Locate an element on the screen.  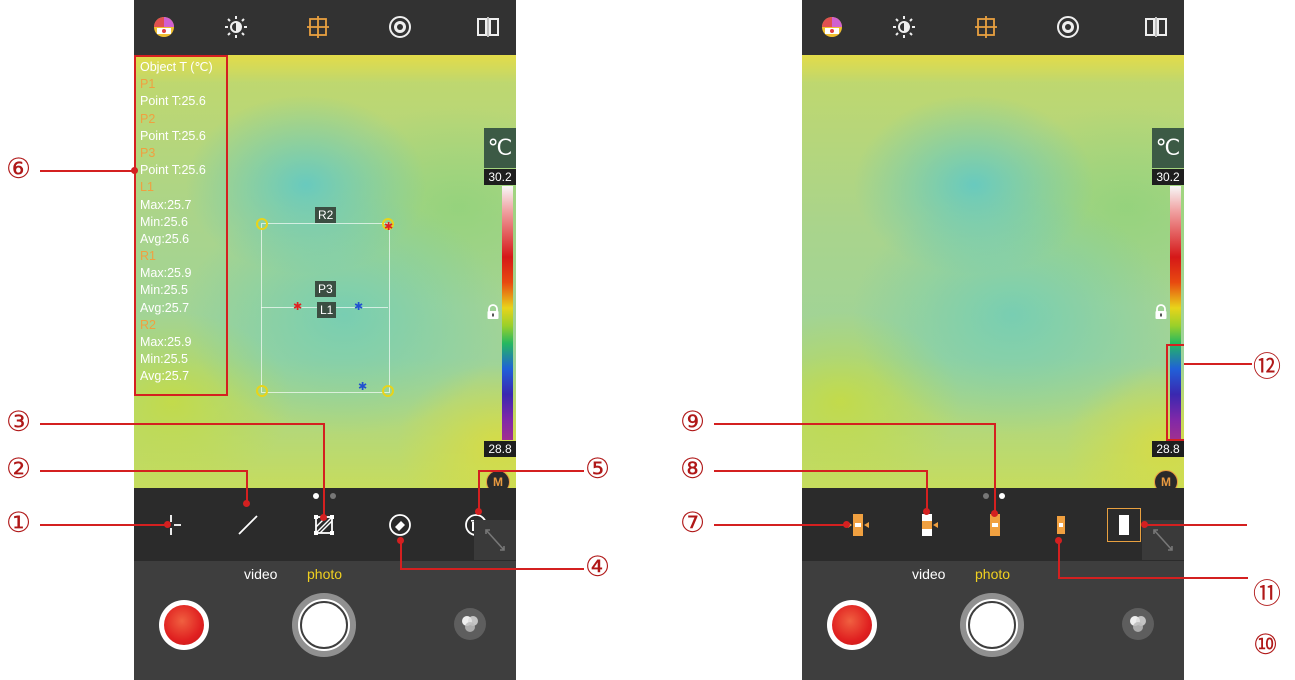
line-tool-icon is located at coordinates (248, 525).